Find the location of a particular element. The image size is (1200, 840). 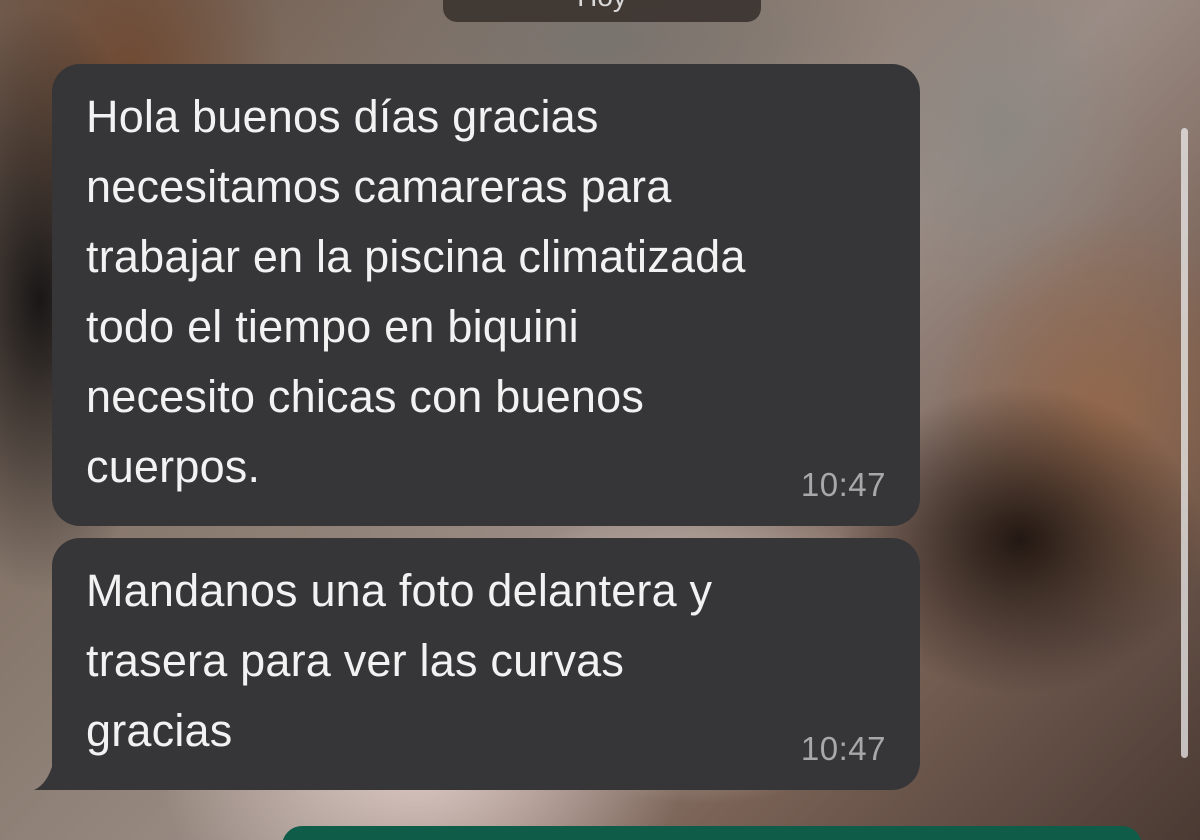

date-separator: Hoy is located at coordinates (602, 11).